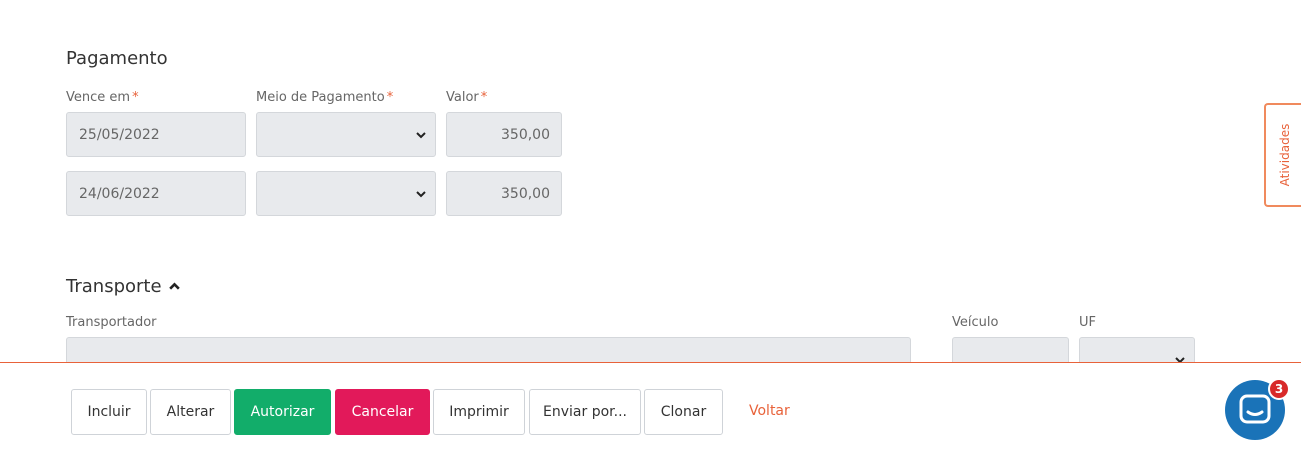 This screenshot has width=1301, height=453. Describe the element at coordinates (282, 412) in the screenshot. I see `autorizar-button: Autorizar` at that location.